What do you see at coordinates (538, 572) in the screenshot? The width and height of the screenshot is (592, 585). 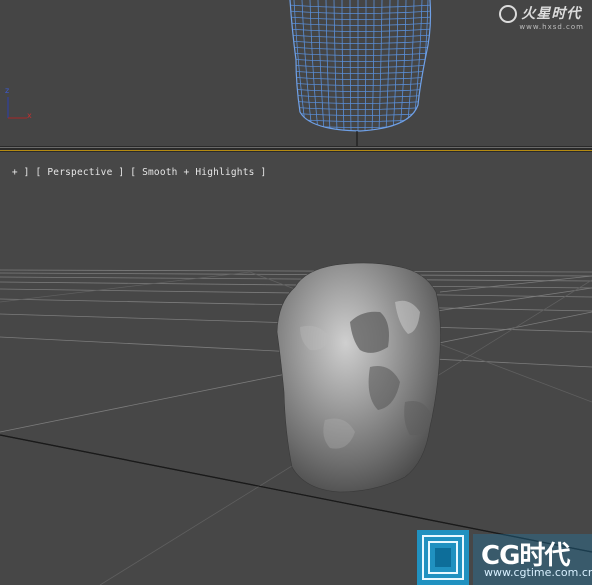 I see `cg-watermark-site: www.cgtime.com.cn` at bounding box center [538, 572].